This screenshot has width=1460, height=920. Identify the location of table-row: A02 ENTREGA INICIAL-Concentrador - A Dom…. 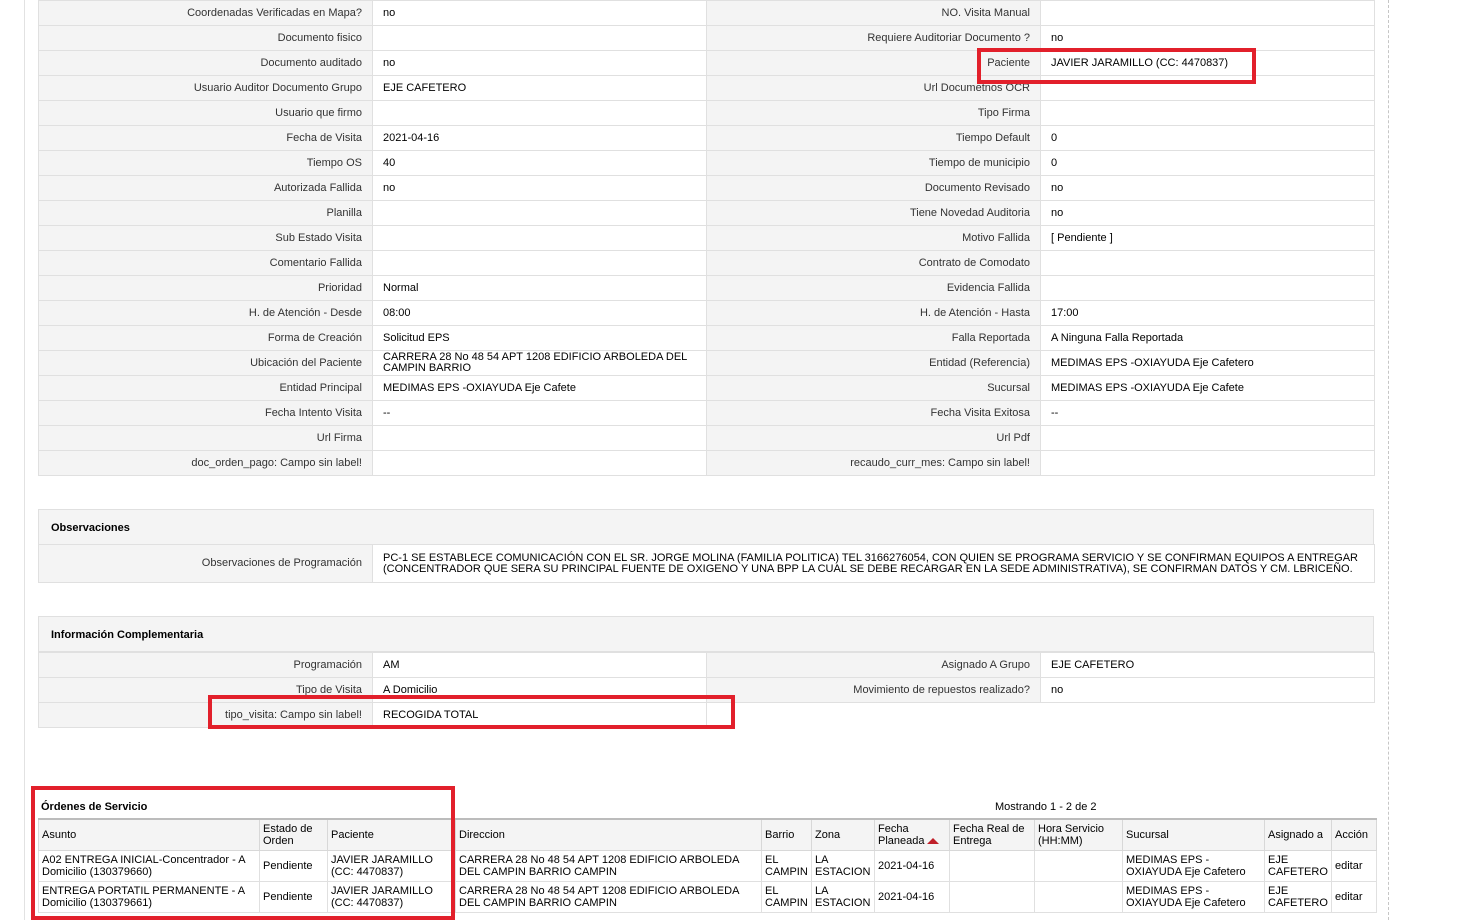
(707, 866).